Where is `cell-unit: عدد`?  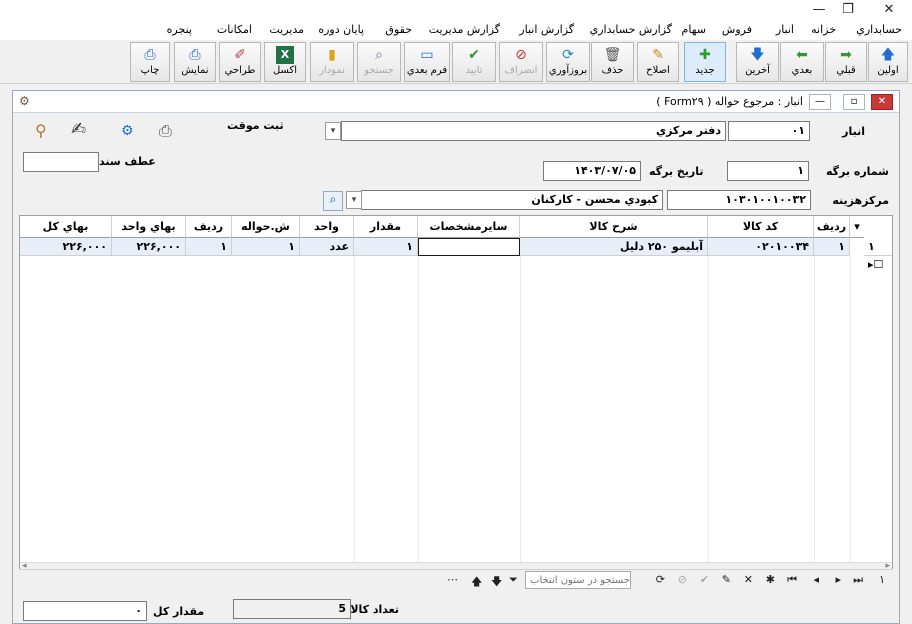
cell-unit: عدد is located at coordinates (327, 247).